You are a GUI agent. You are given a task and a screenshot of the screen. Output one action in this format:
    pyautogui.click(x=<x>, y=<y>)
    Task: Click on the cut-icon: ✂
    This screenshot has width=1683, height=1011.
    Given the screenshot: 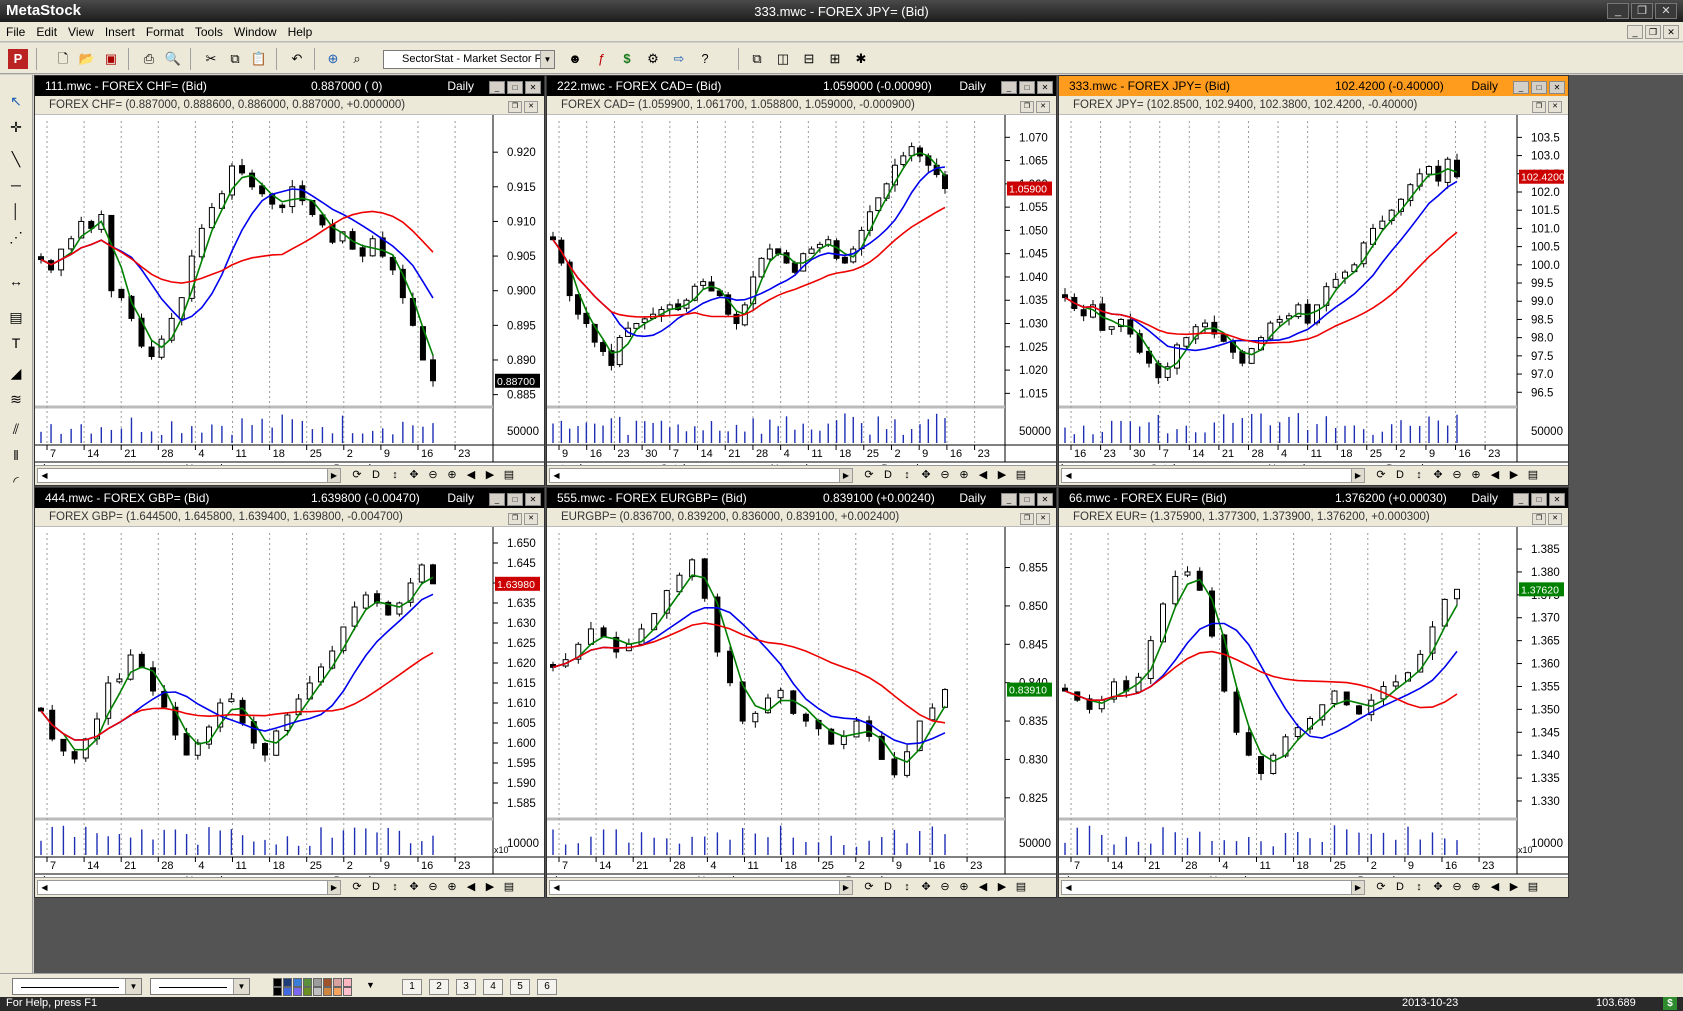 What is the action you would take?
    pyautogui.click(x=211, y=59)
    